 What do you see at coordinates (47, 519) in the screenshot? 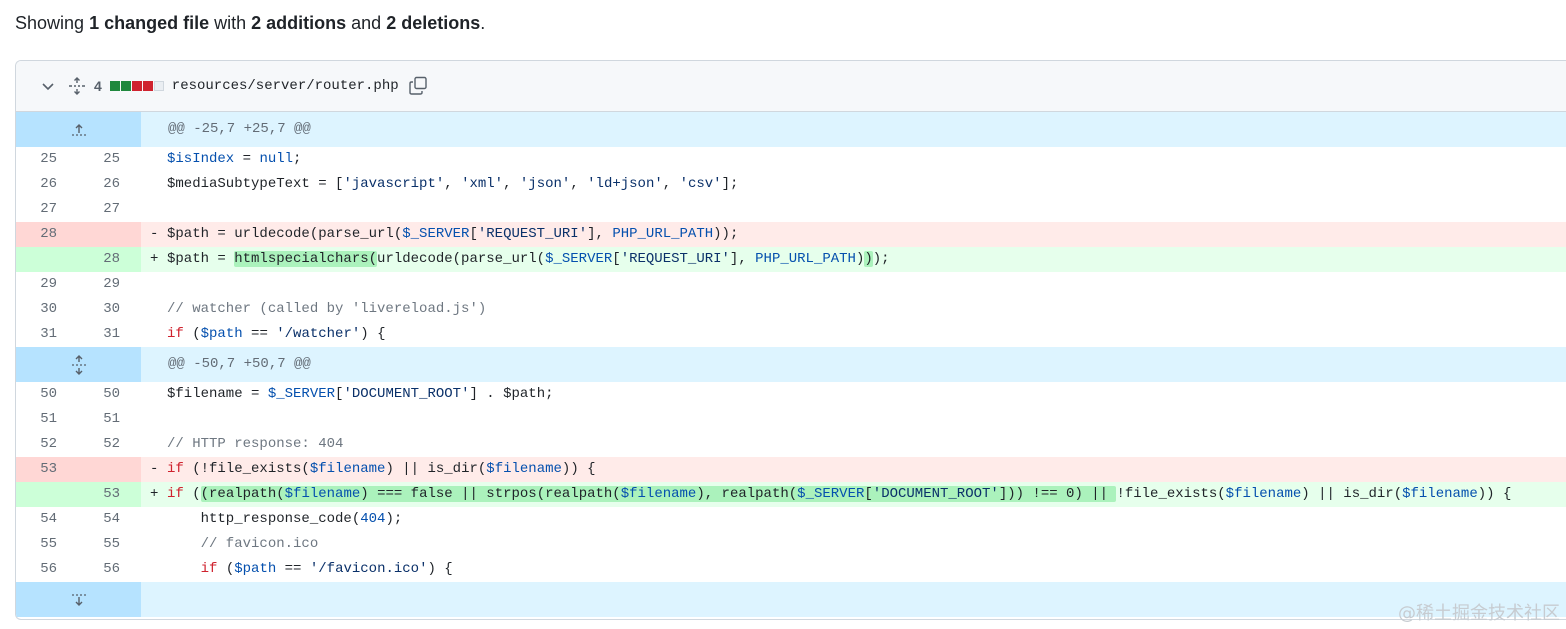
I see `old-line-number: 54` at bounding box center [47, 519].